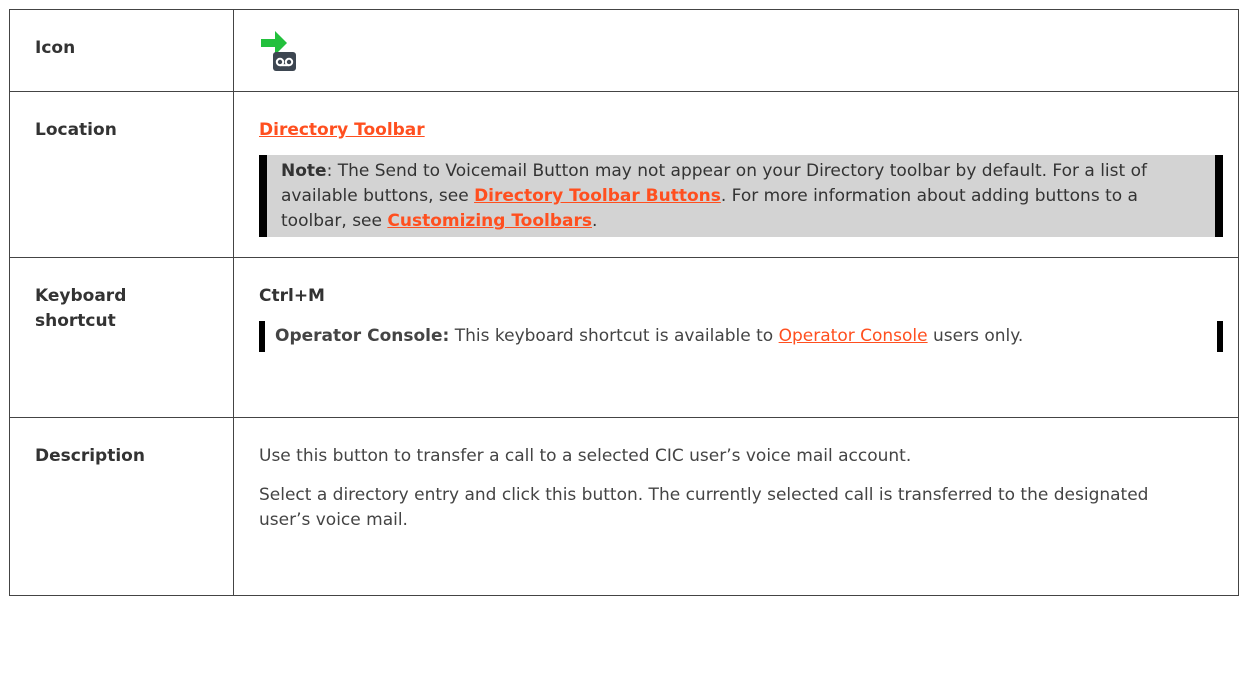 Image resolution: width=1248 pixels, height=688 pixels. What do you see at coordinates (279, 50) in the screenshot?
I see `send-to-voicemail-icon` at bounding box center [279, 50].